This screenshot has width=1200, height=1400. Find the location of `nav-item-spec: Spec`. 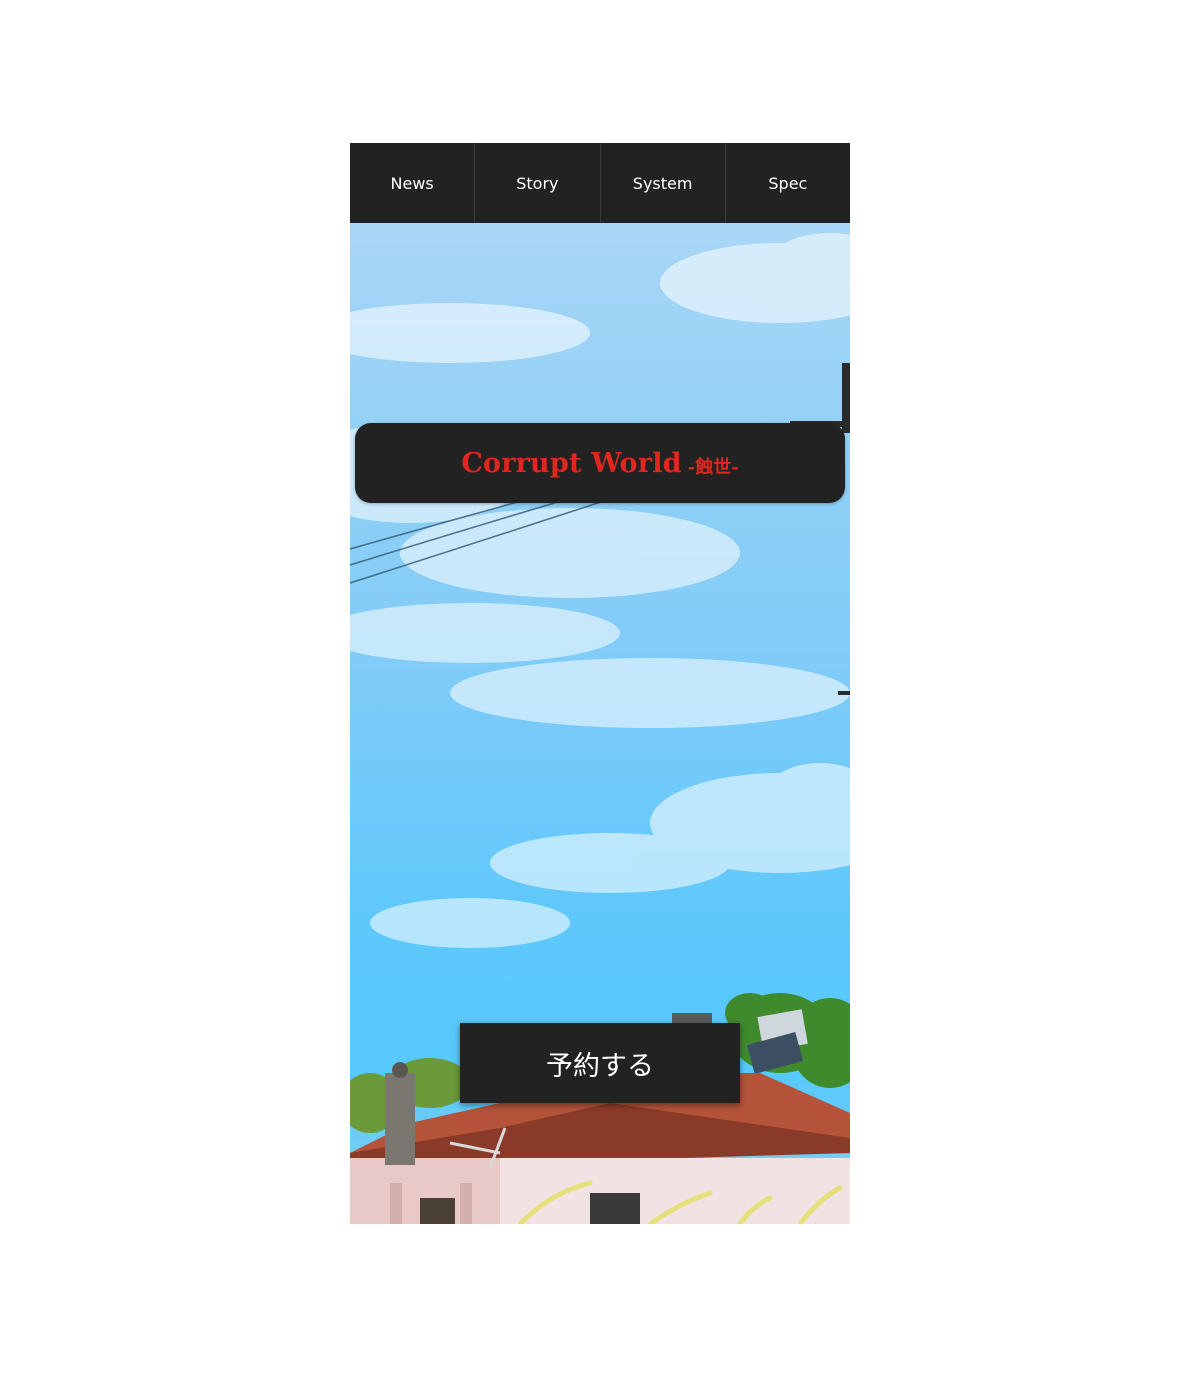

nav-item-spec: Spec is located at coordinates (788, 183).